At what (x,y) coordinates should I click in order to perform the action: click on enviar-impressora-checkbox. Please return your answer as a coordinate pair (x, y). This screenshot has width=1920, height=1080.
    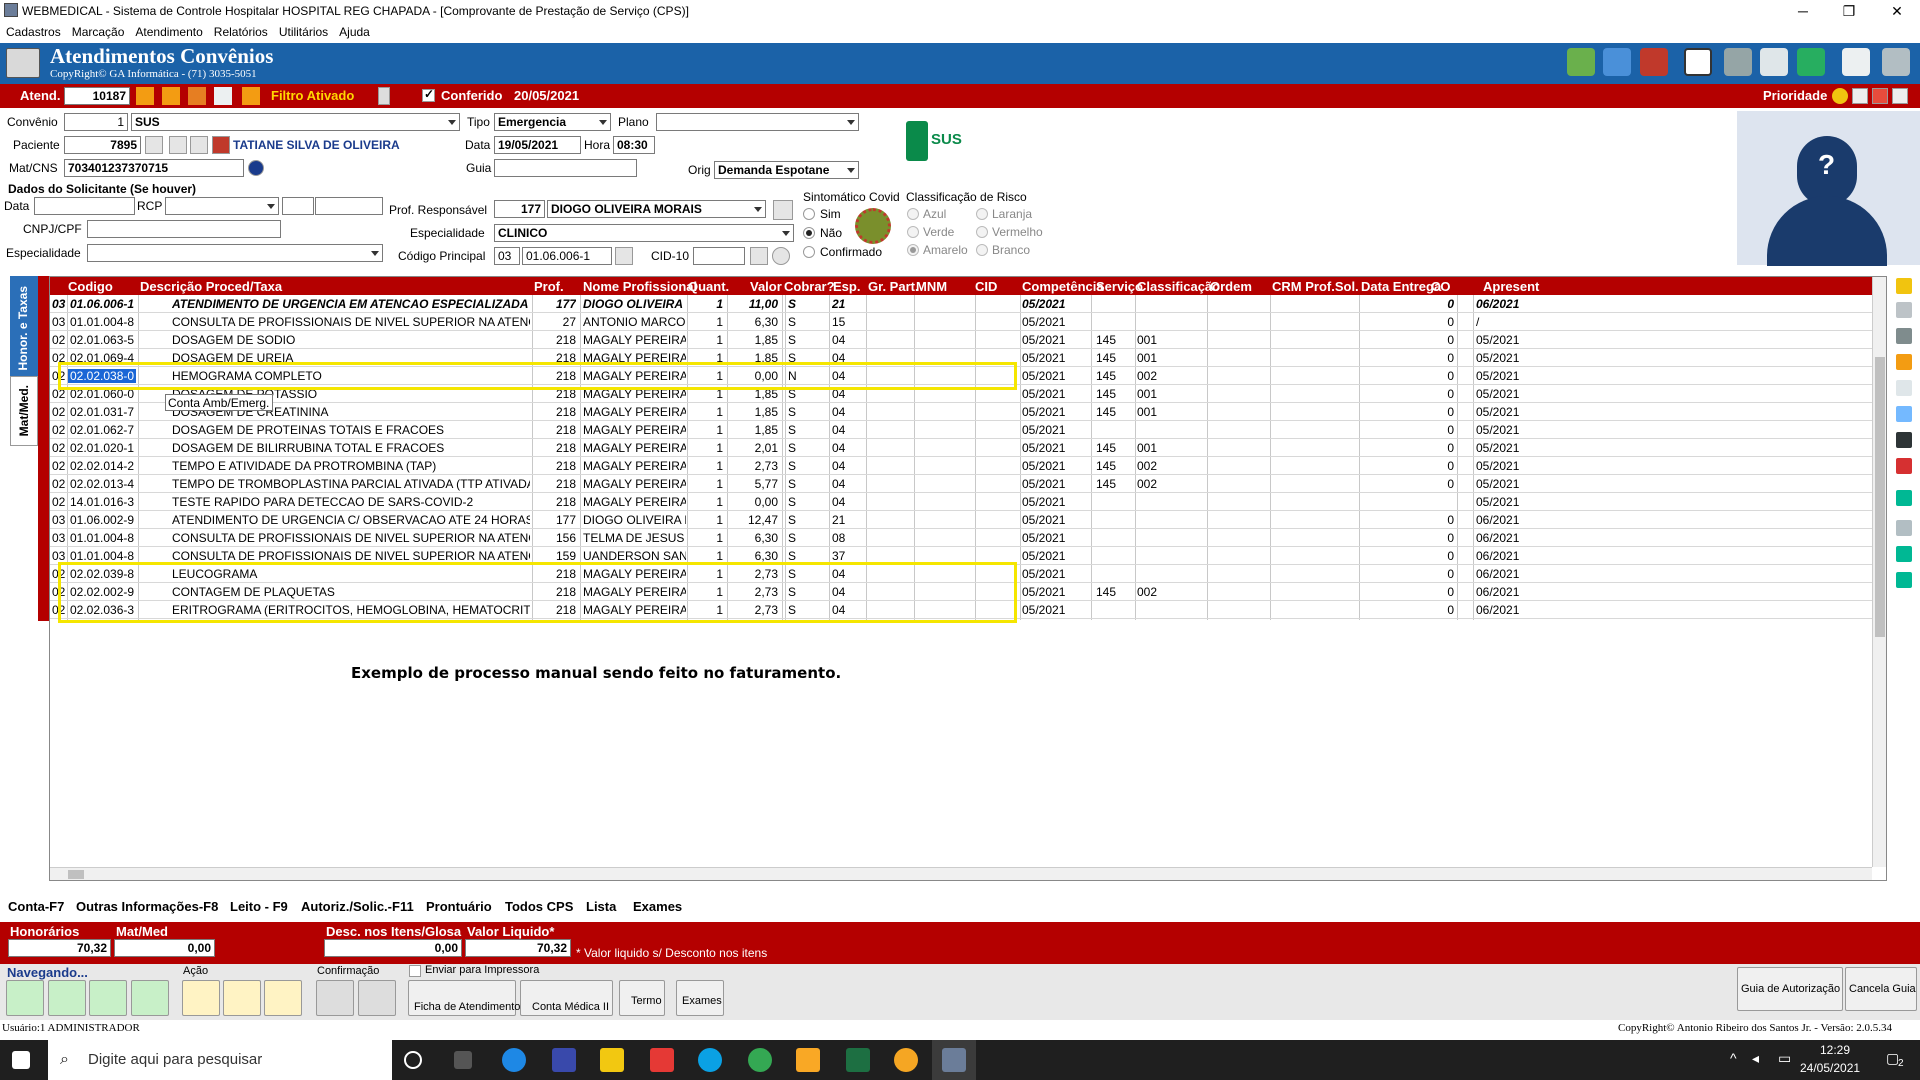
    Looking at the image, I should click on (415, 971).